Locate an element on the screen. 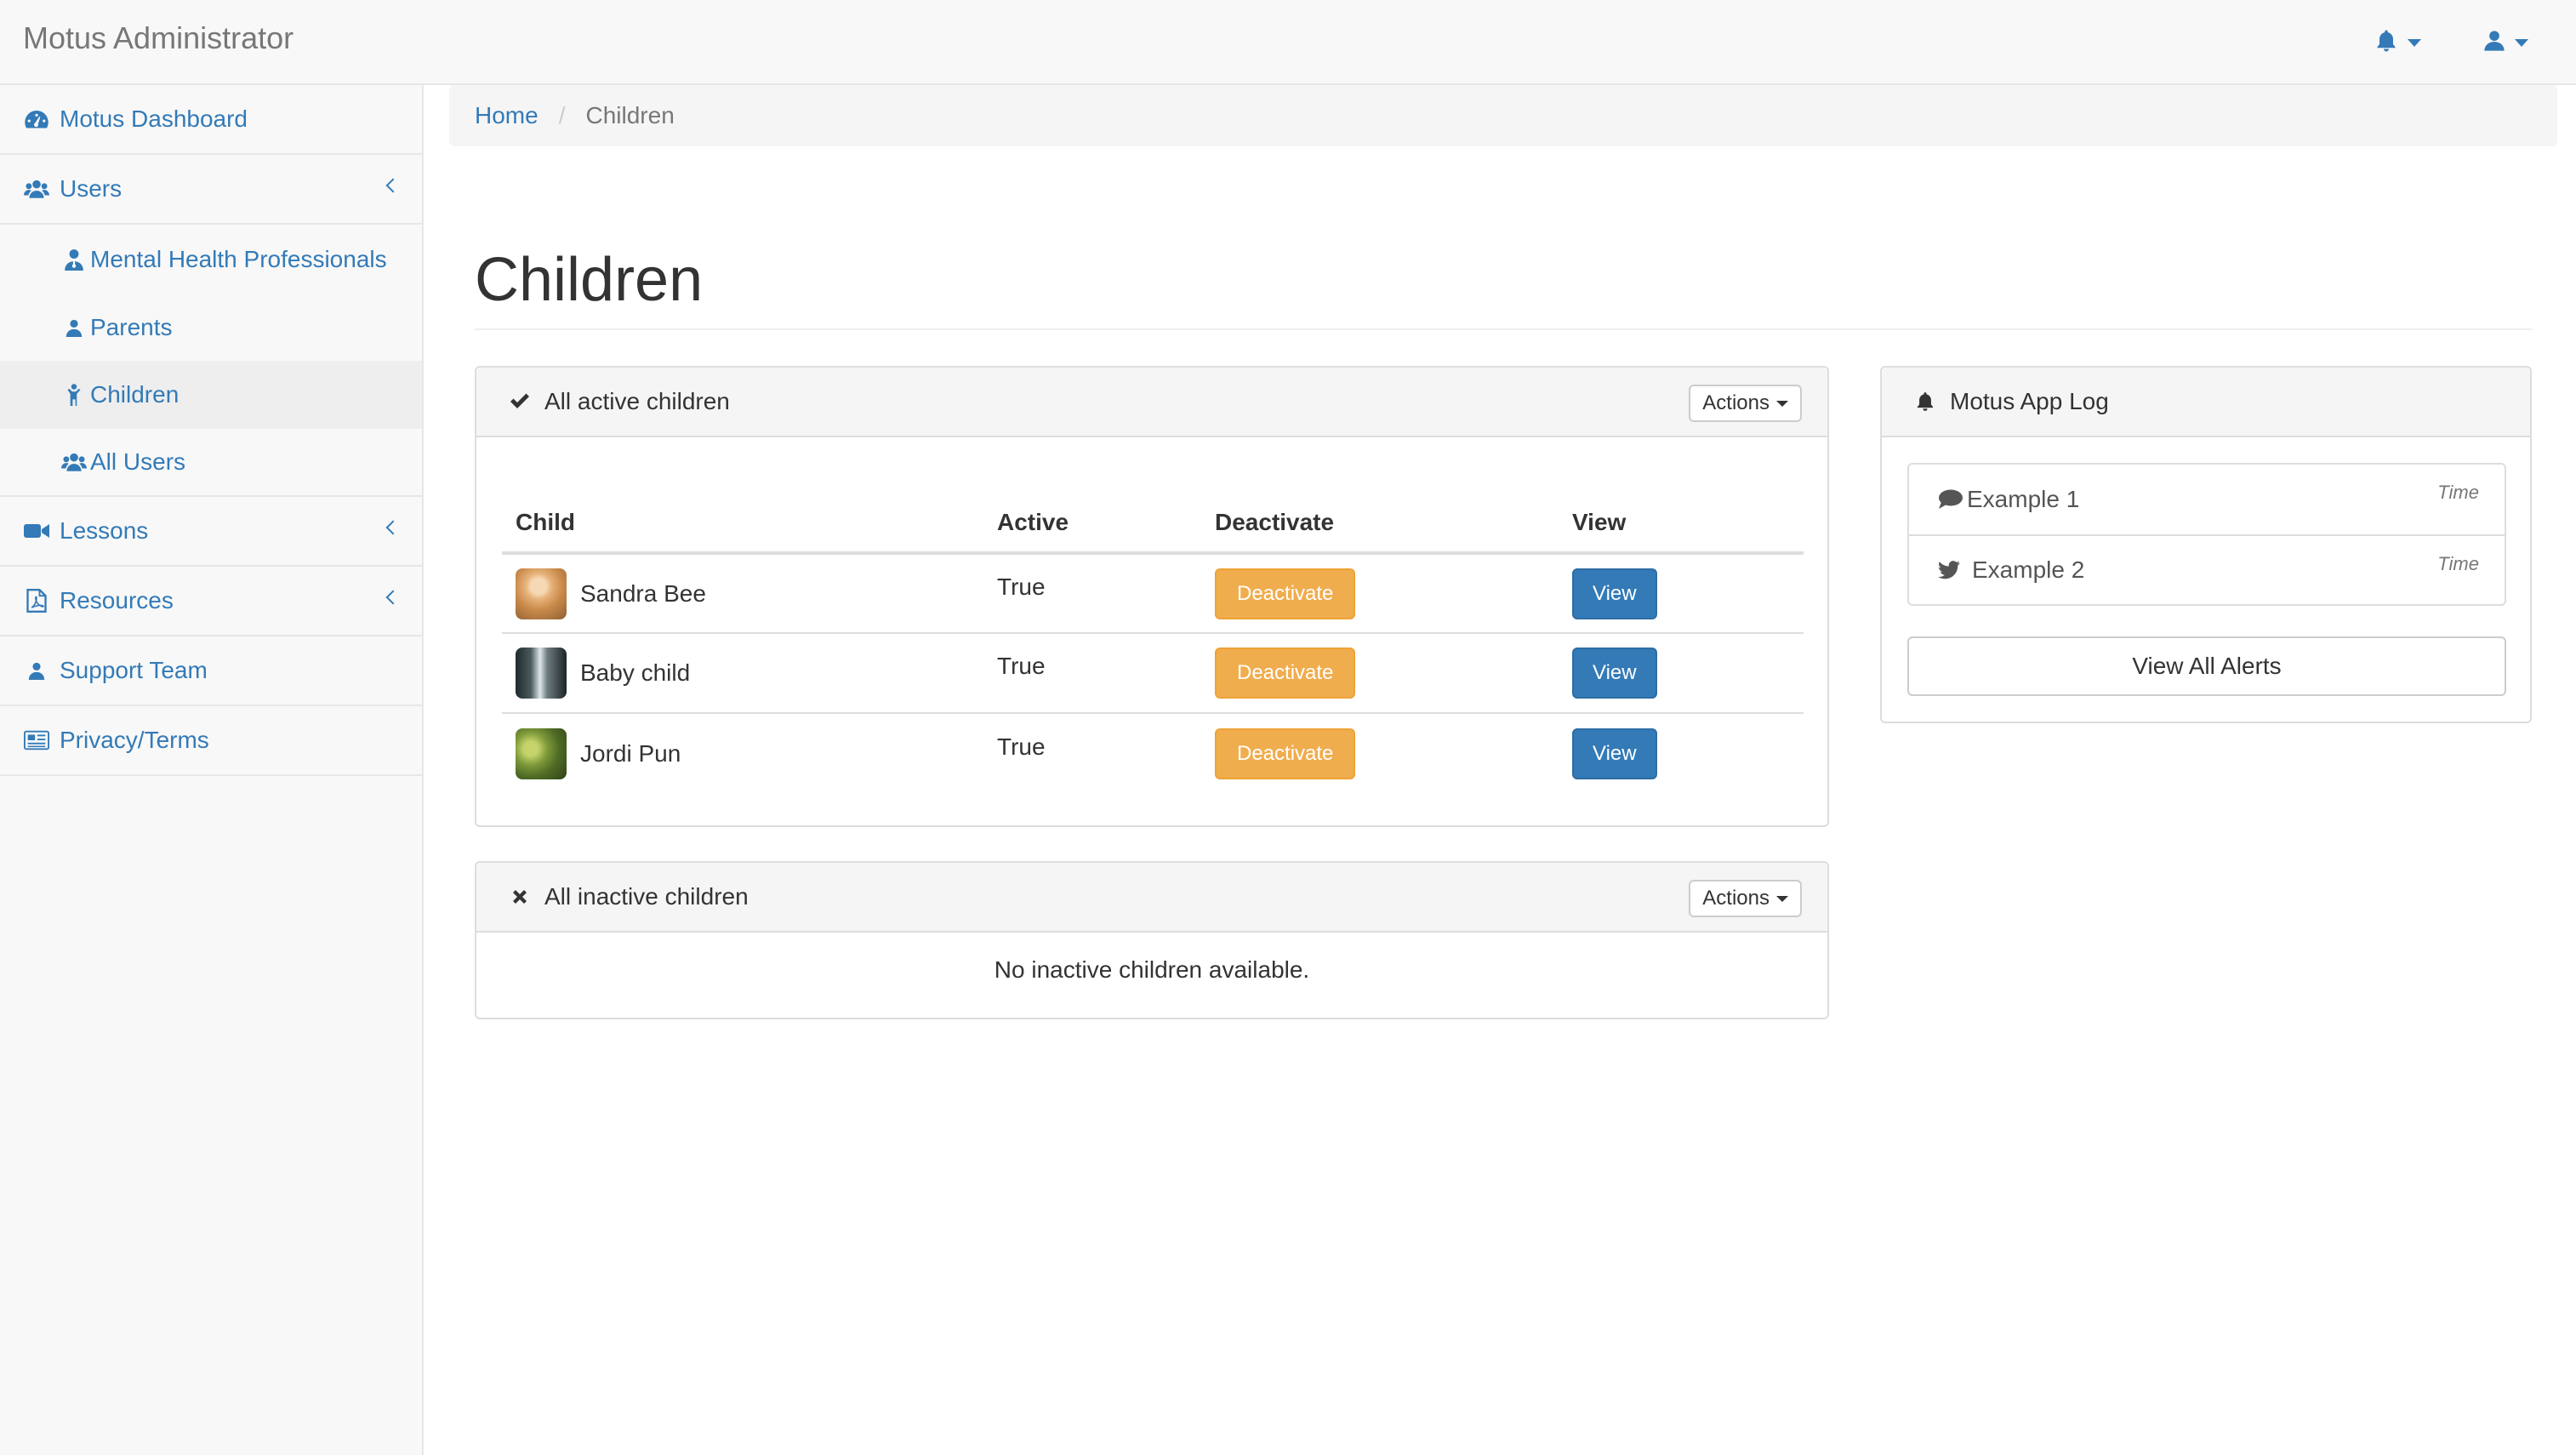 Image resolution: width=2576 pixels, height=1455 pixels. sidebar-item-parents: Parents is located at coordinates (211, 327).